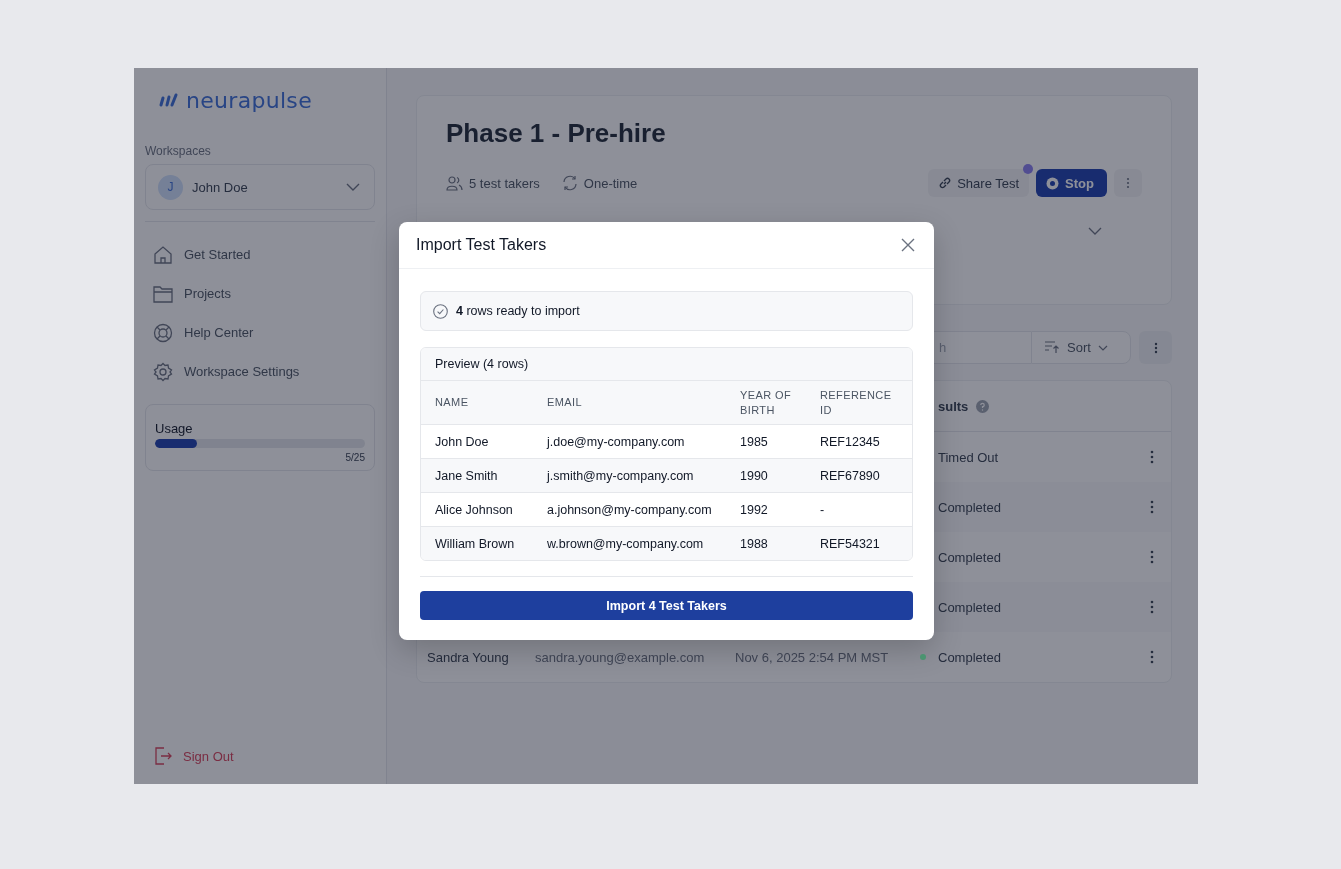 This screenshot has width=1341, height=869. What do you see at coordinates (452, 402) in the screenshot?
I see `column-header: NAME` at bounding box center [452, 402].